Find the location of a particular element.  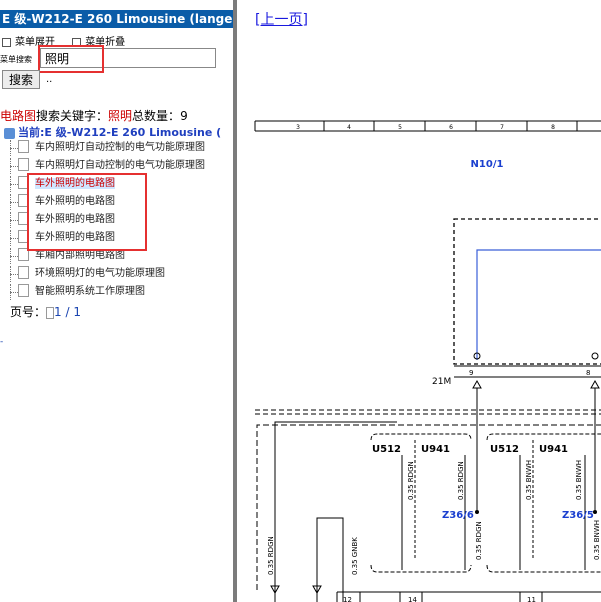

pin-number: 14 is located at coordinates (412, 599).